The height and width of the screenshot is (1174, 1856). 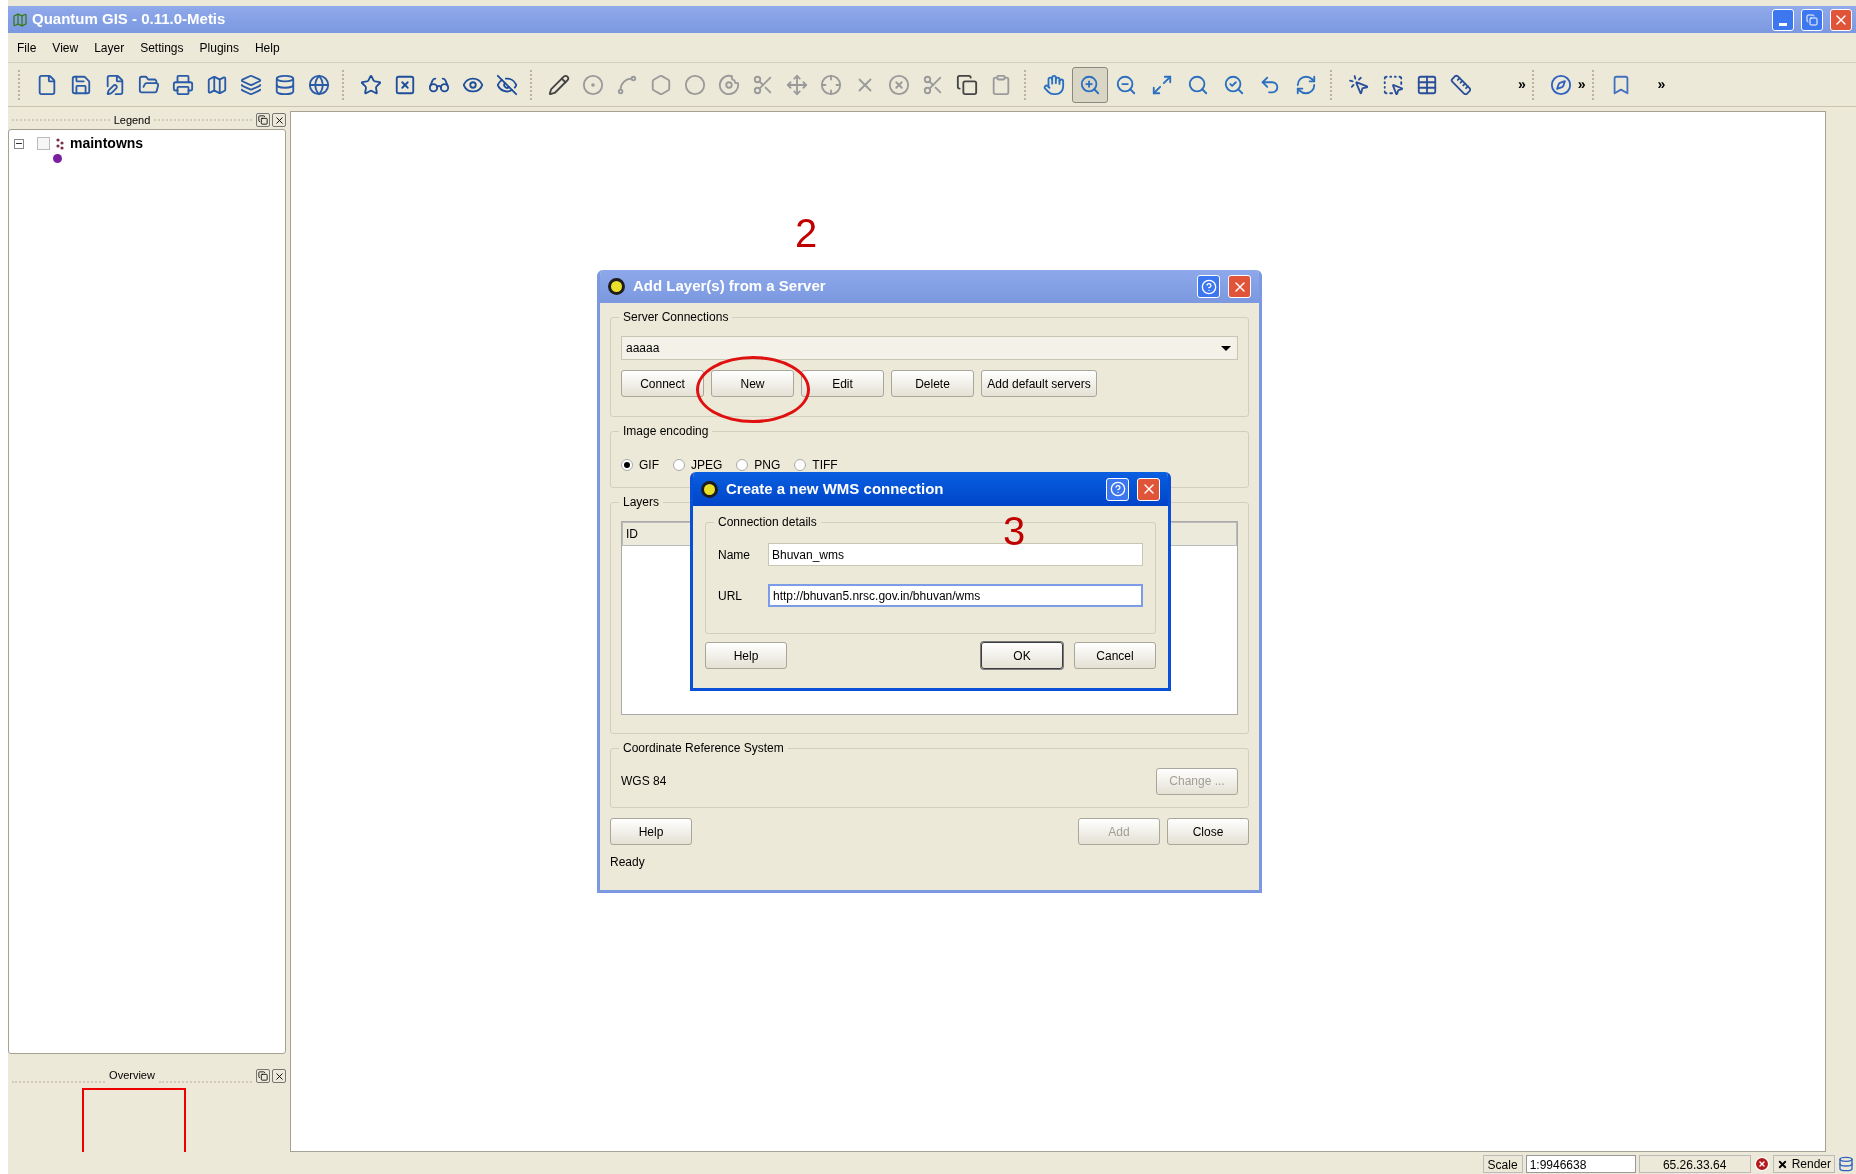 What do you see at coordinates (967, 84) in the screenshot?
I see `copy-icon` at bounding box center [967, 84].